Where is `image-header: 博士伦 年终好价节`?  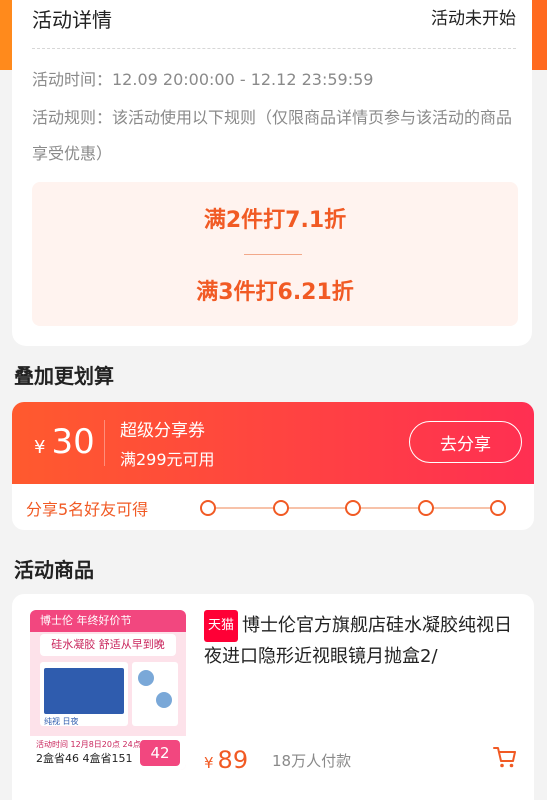
image-header: 博士伦 年终好价节 is located at coordinates (108, 621).